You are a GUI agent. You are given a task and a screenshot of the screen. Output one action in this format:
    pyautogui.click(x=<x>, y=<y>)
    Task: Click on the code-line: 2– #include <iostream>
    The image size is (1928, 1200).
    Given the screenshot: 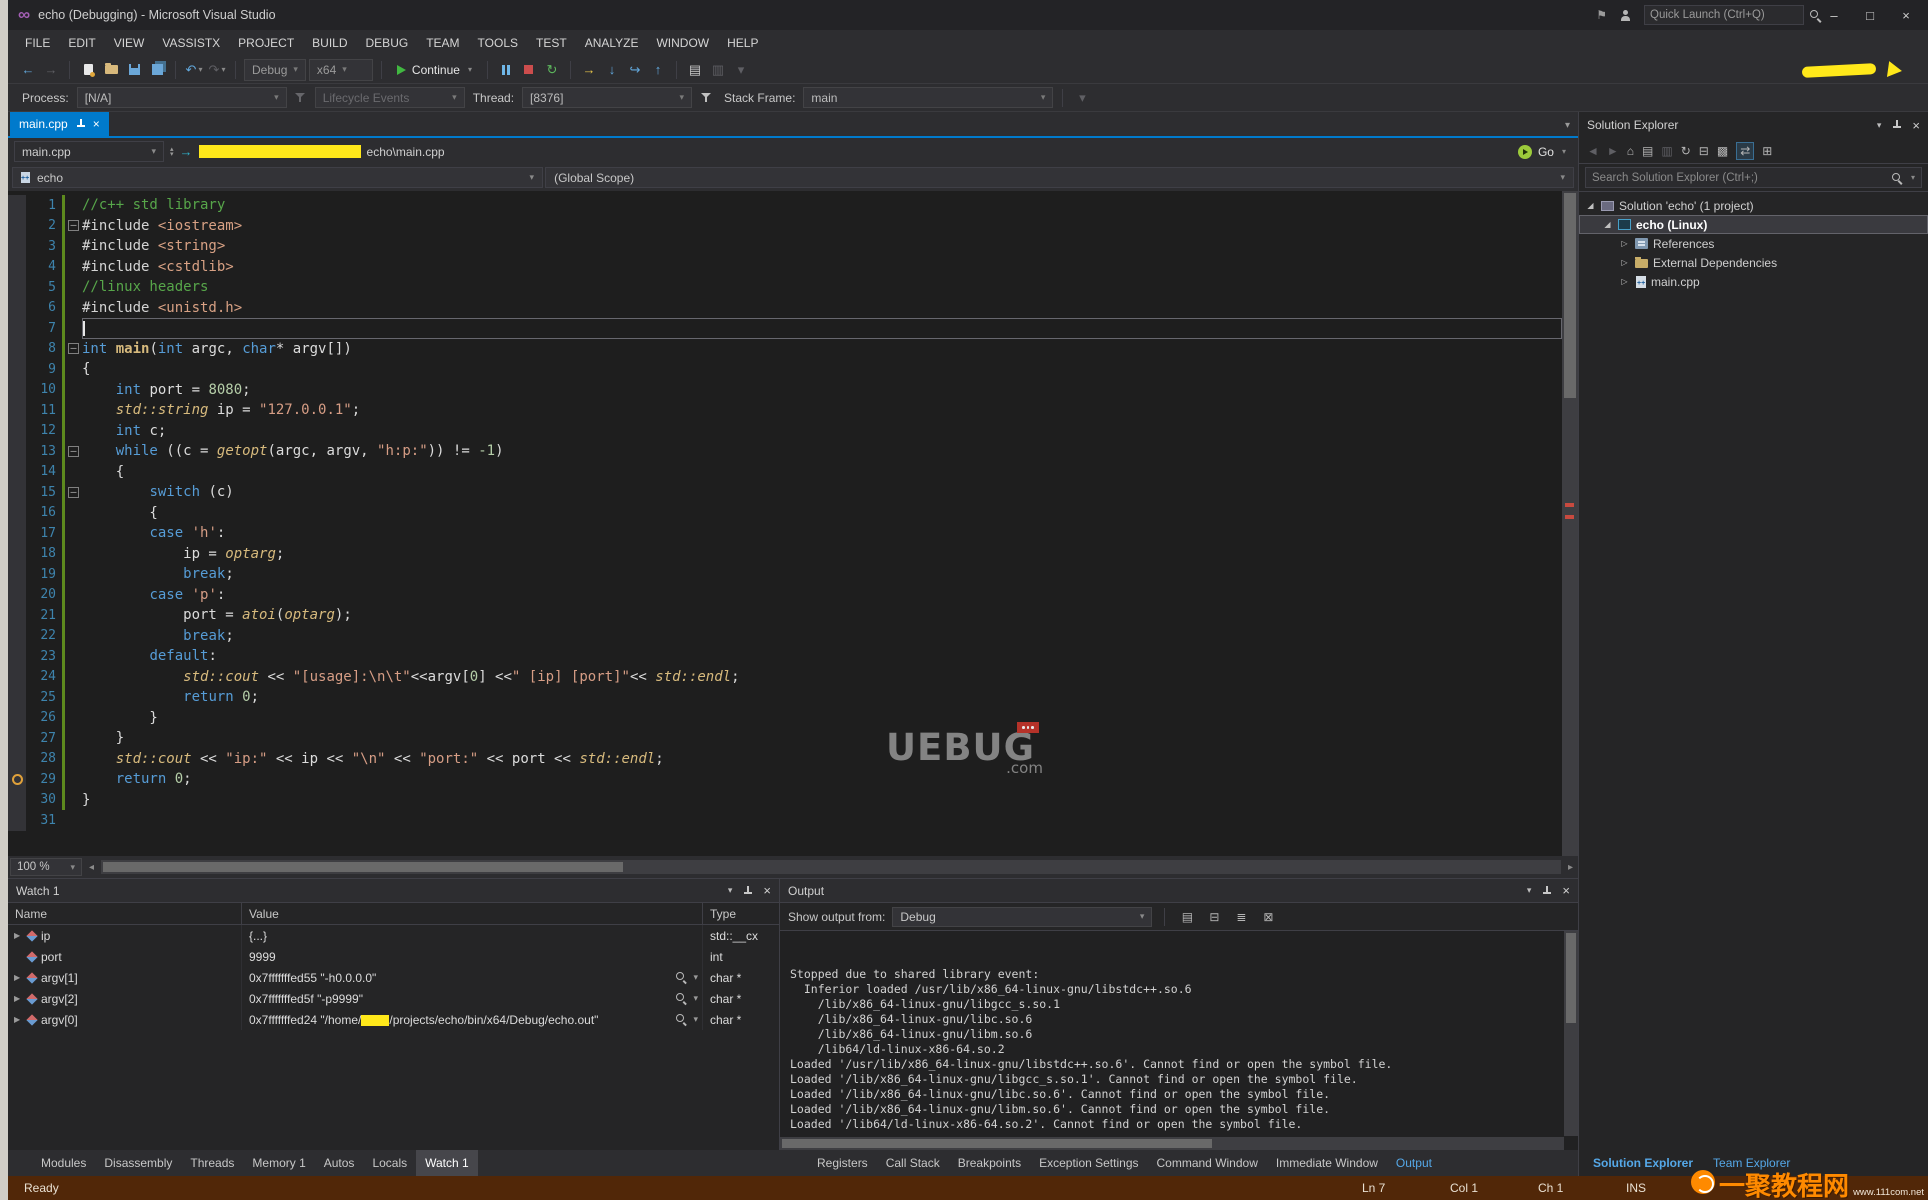 What is the action you would take?
    pyautogui.click(x=785, y=225)
    